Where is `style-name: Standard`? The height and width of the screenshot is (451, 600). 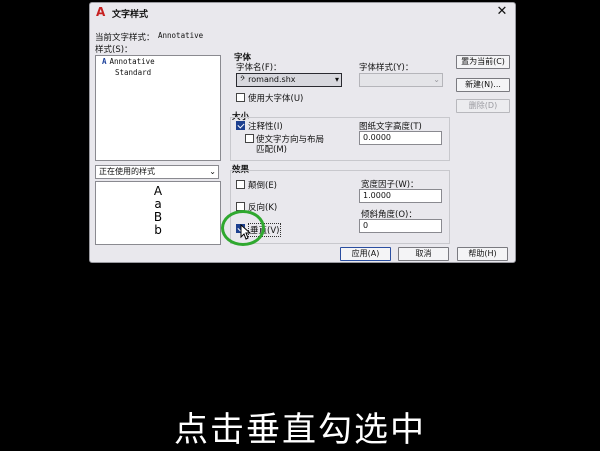
style-name: Standard is located at coordinates (133, 72).